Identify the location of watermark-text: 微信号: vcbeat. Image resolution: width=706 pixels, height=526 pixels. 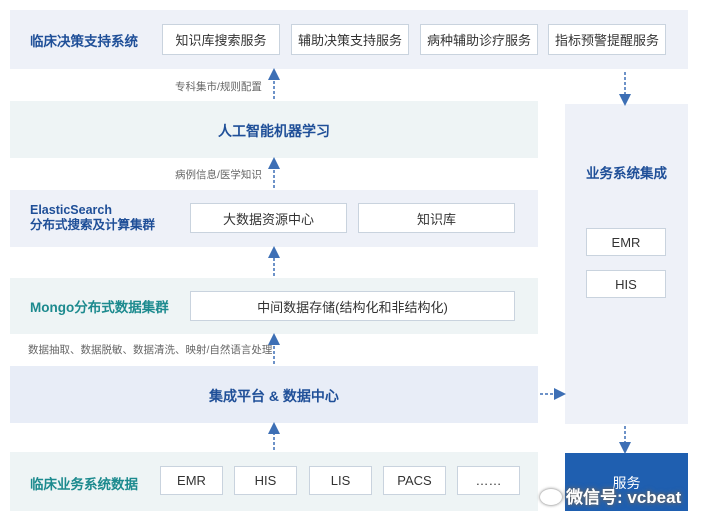
(624, 497).